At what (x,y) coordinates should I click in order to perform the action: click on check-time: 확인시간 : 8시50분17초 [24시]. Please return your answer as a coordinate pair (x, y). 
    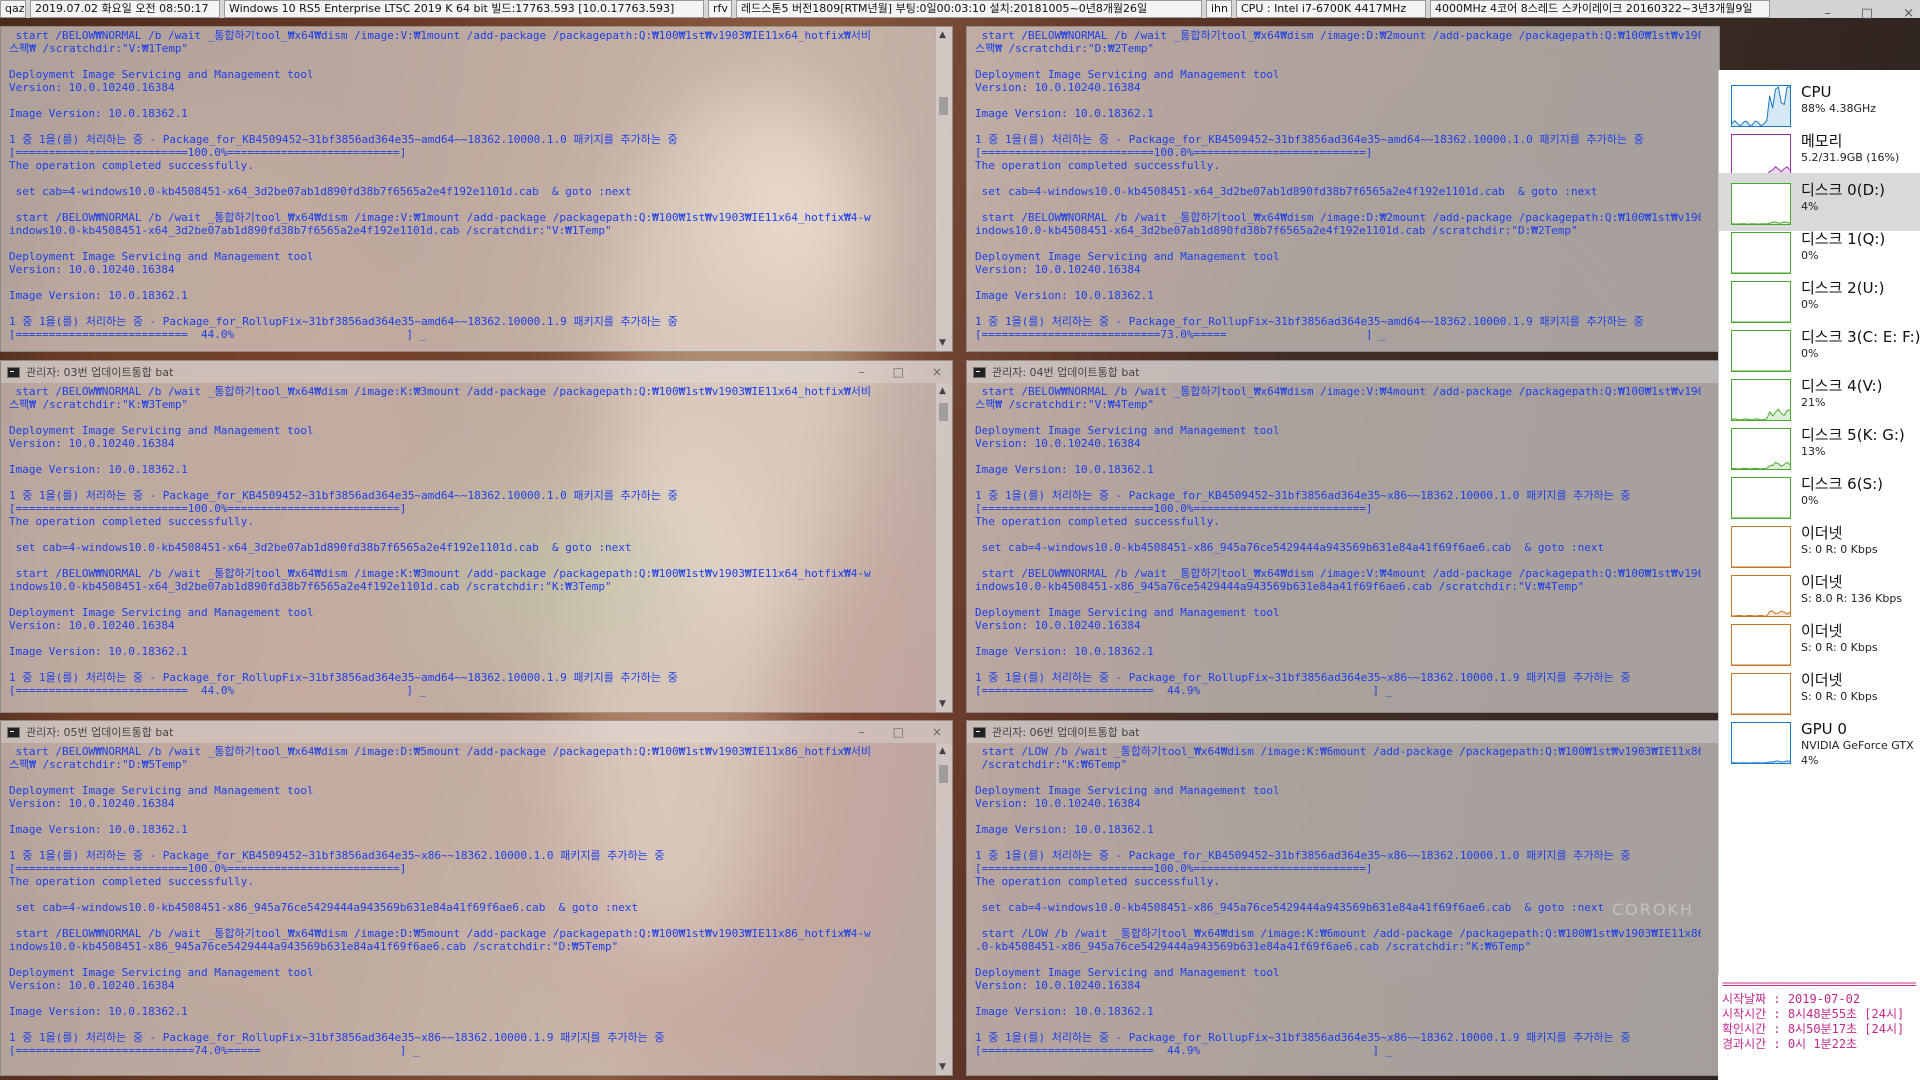
    Looking at the image, I should click on (1813, 1029).